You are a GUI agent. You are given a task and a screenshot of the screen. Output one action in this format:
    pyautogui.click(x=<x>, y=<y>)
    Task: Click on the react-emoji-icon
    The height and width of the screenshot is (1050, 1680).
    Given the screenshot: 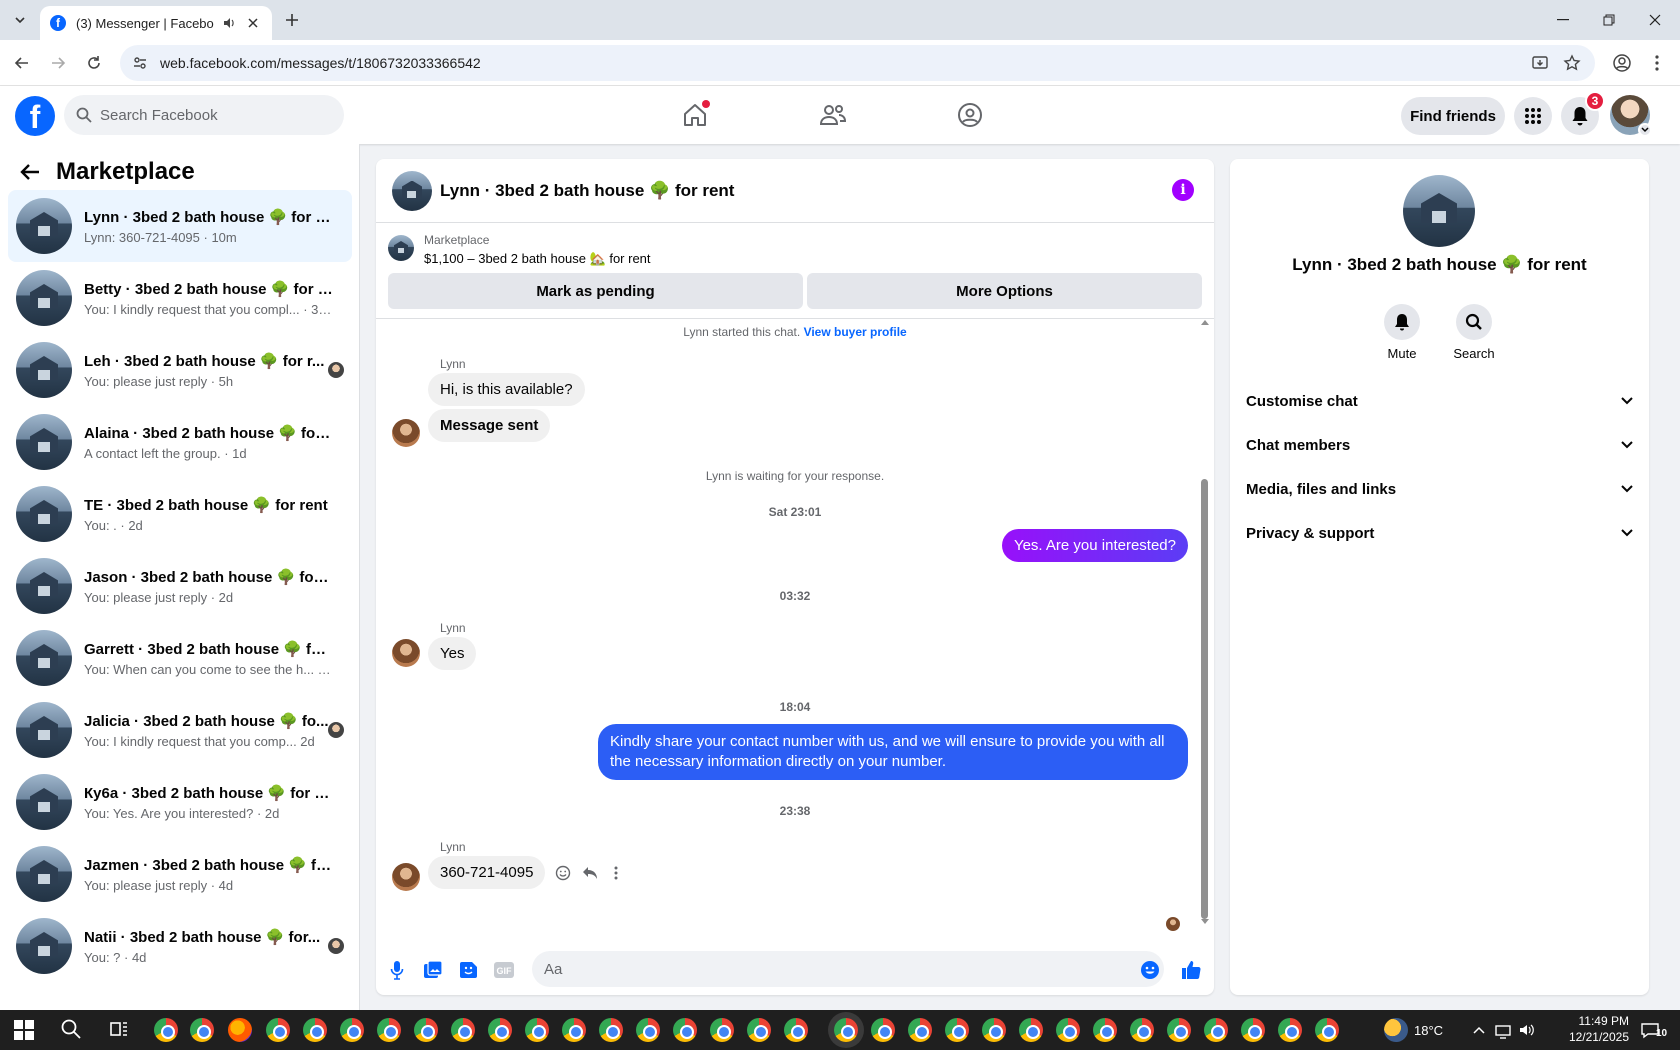 What is the action you would take?
    pyautogui.click(x=563, y=873)
    